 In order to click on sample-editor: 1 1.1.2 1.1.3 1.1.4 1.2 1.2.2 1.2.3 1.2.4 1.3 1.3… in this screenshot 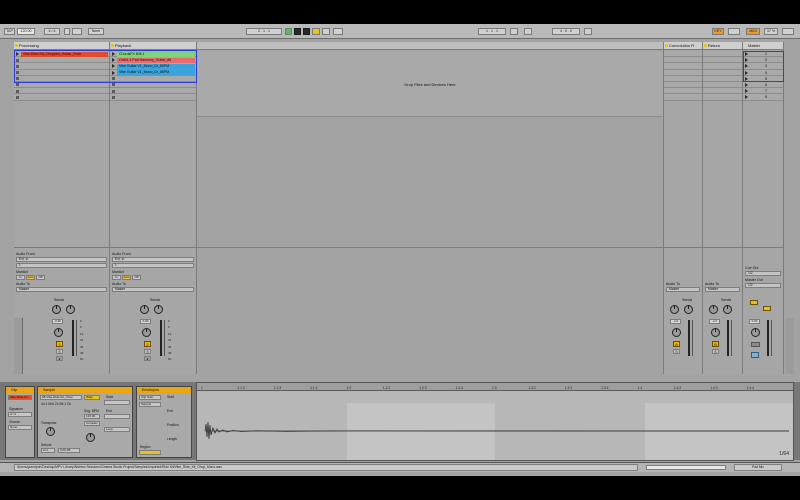, I will do `click(495, 421)`.